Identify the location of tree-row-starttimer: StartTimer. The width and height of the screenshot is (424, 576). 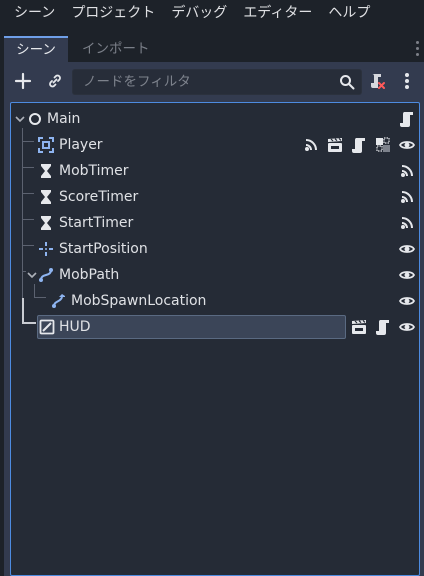
(215, 223).